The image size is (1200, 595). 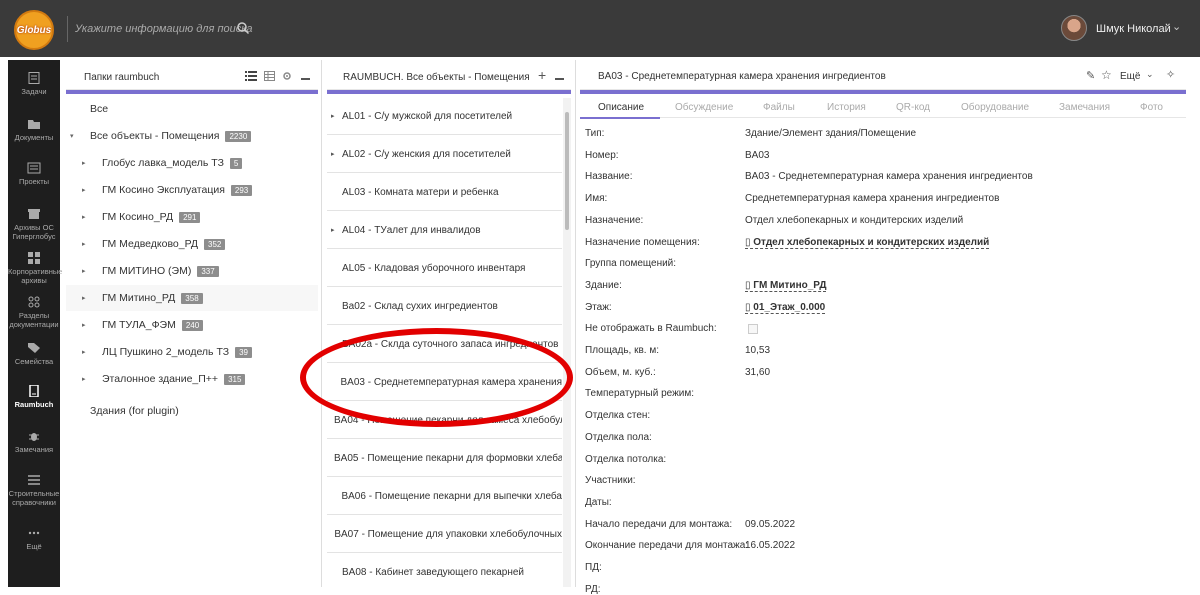 What do you see at coordinates (1151, 107) in the screenshot?
I see `tab-7: Фото` at bounding box center [1151, 107].